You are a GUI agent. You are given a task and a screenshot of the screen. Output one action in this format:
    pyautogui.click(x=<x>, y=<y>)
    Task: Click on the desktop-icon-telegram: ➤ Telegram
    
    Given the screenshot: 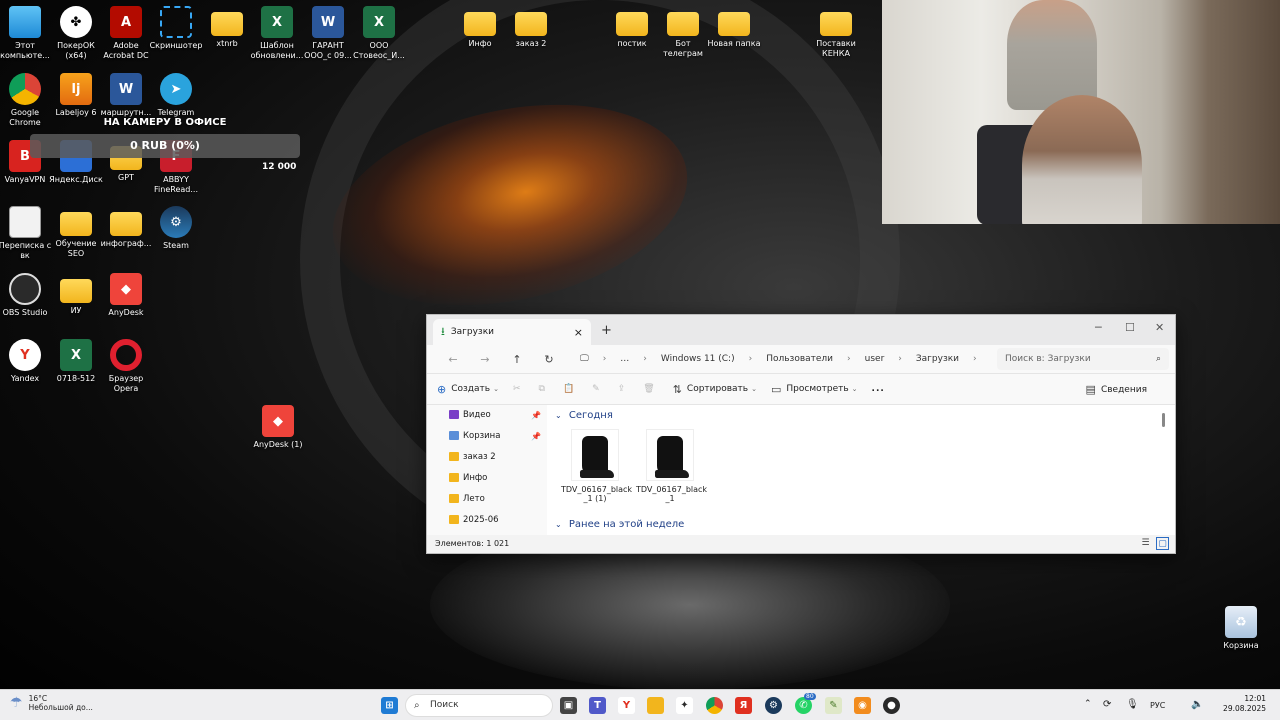 What is the action you would take?
    pyautogui.click(x=176, y=95)
    